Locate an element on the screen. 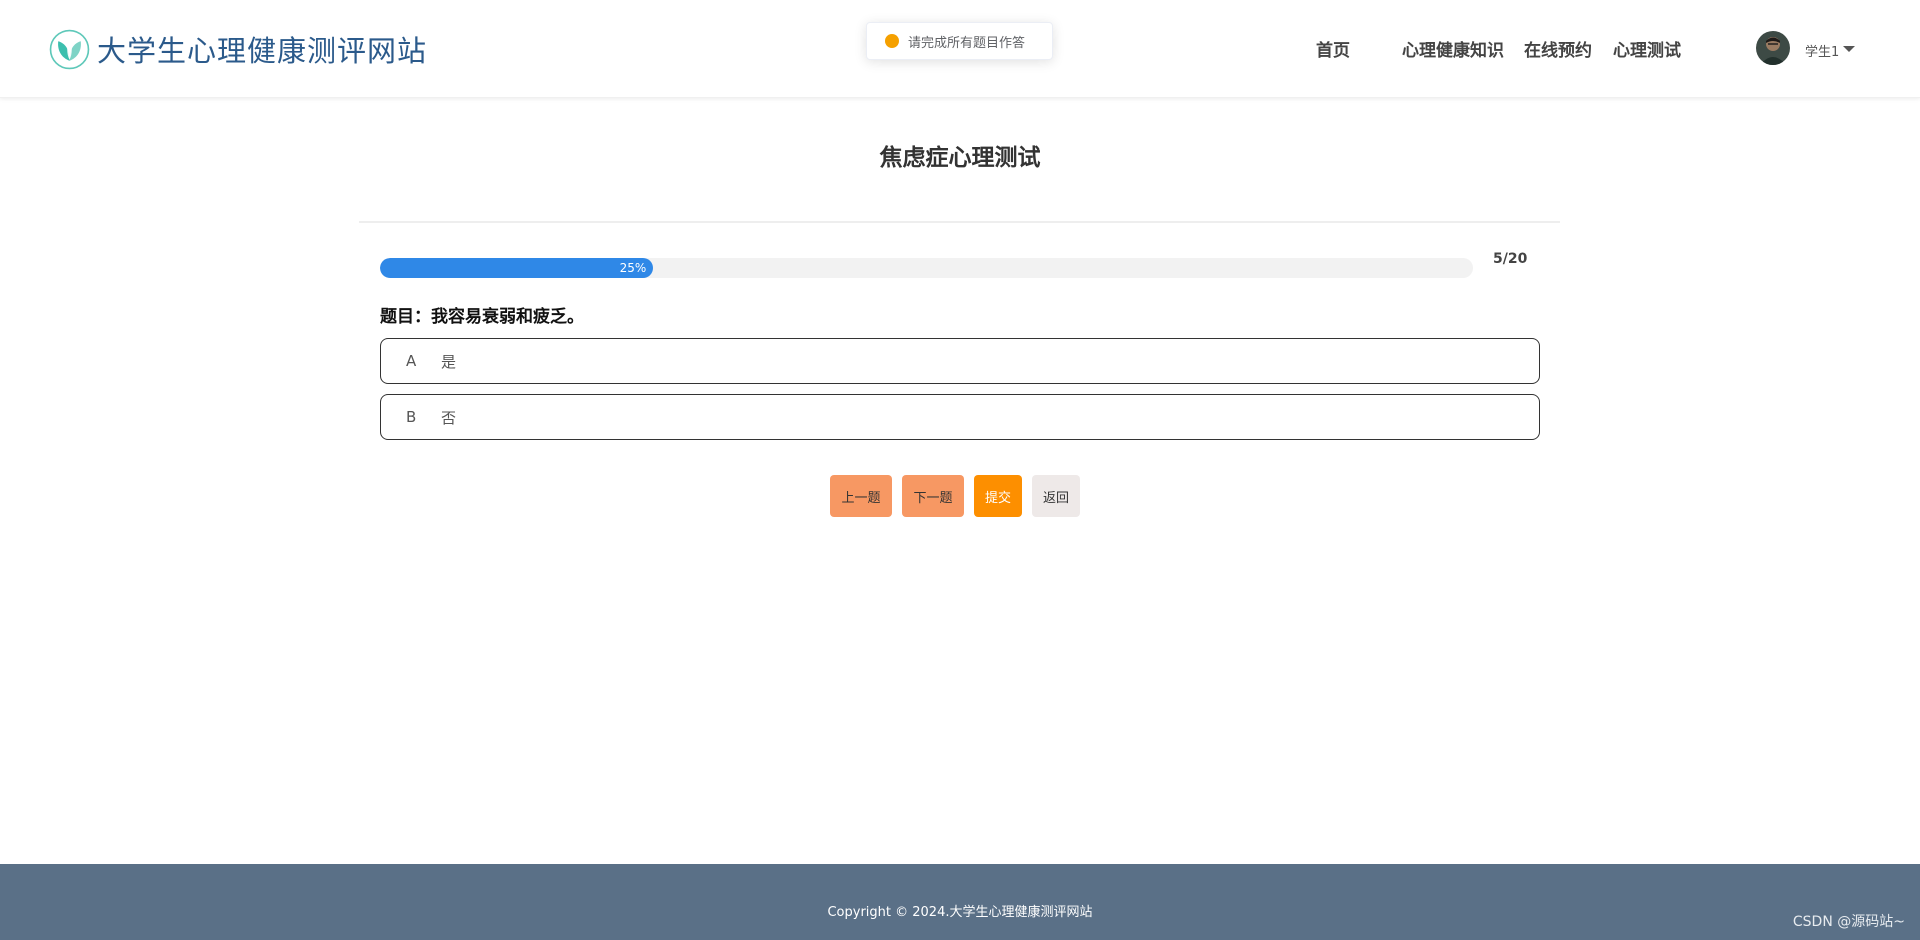 Image resolution: width=1920 pixels, height=940 pixels. submit-button: 提交 is located at coordinates (998, 496).